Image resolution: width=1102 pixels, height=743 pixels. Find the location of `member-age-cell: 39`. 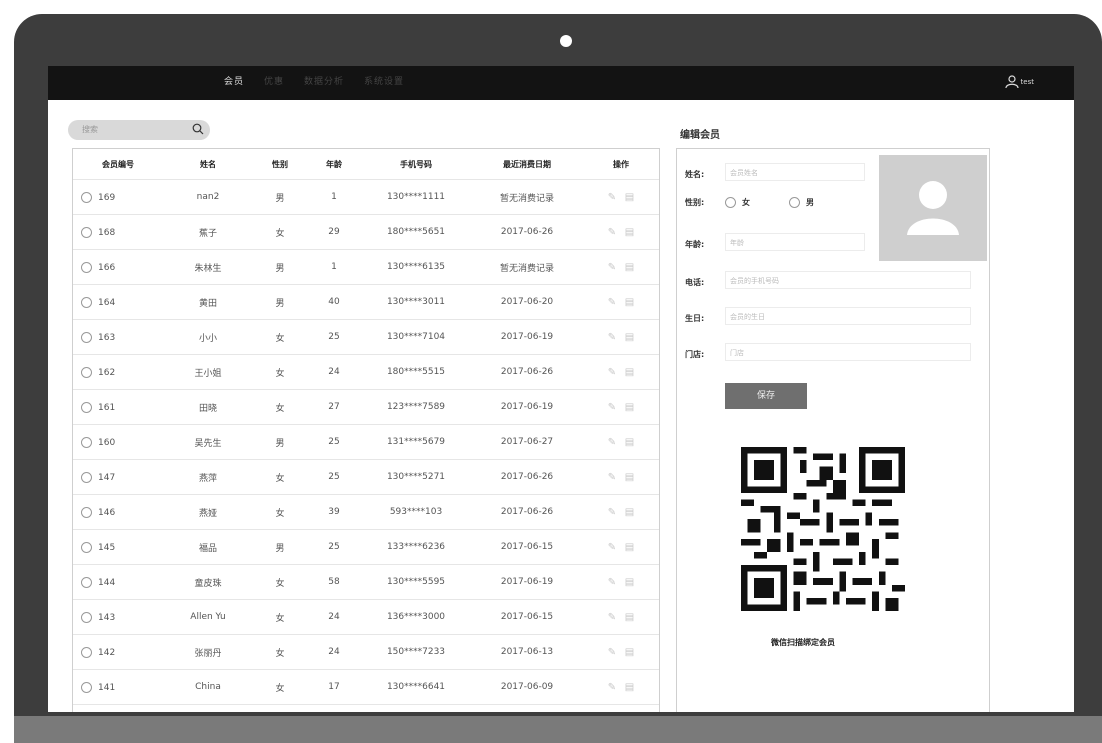

member-age-cell: 39 is located at coordinates (334, 512).